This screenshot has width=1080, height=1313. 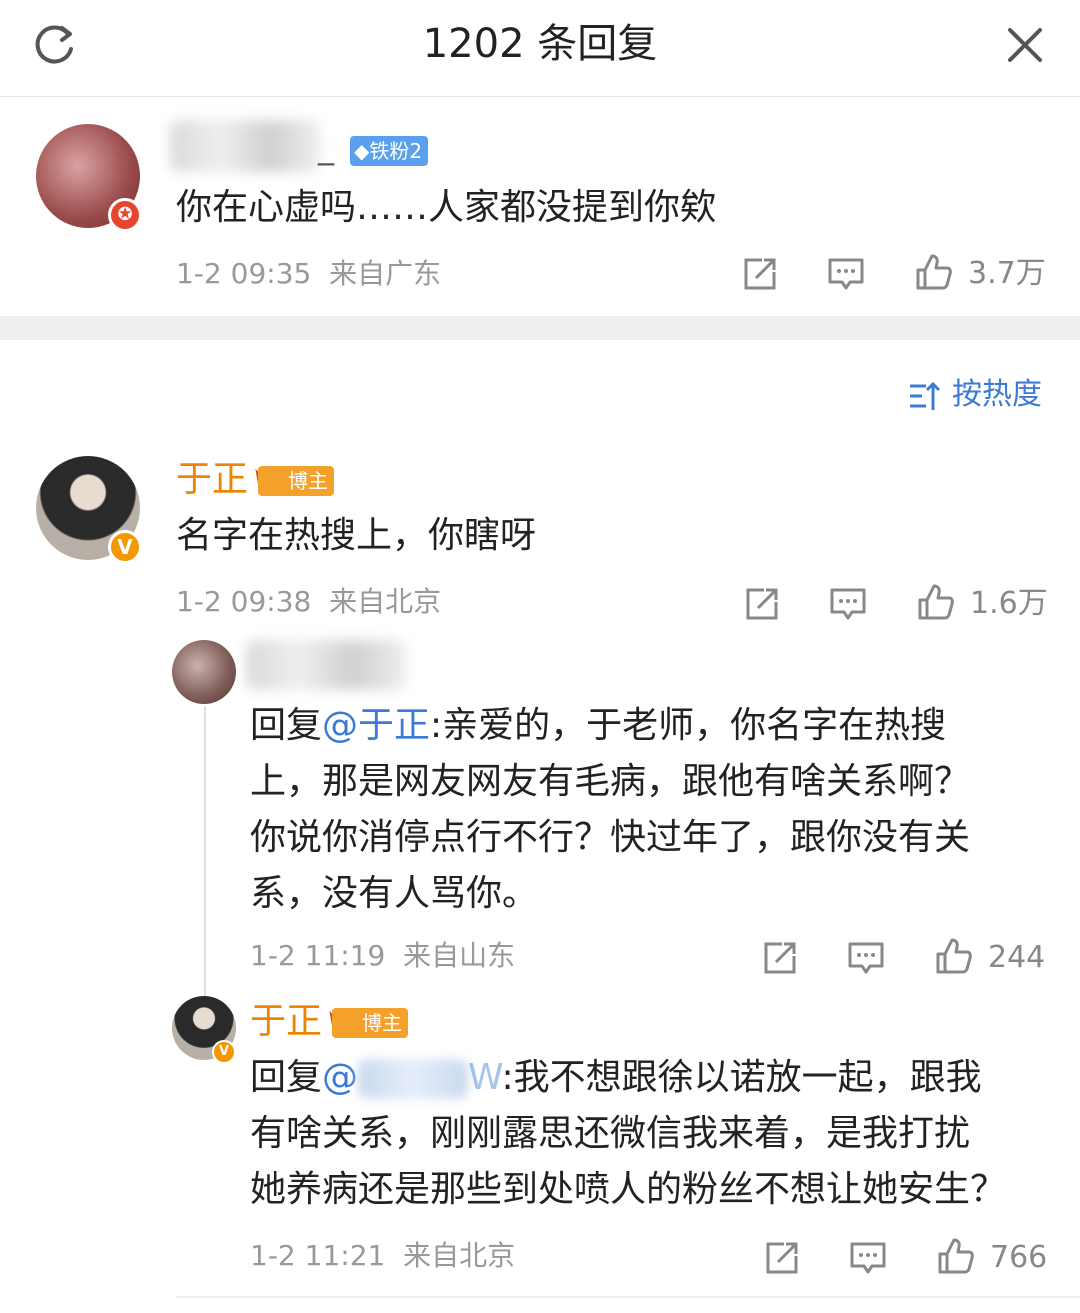 What do you see at coordinates (204, 672) in the screenshot?
I see `avatar` at bounding box center [204, 672].